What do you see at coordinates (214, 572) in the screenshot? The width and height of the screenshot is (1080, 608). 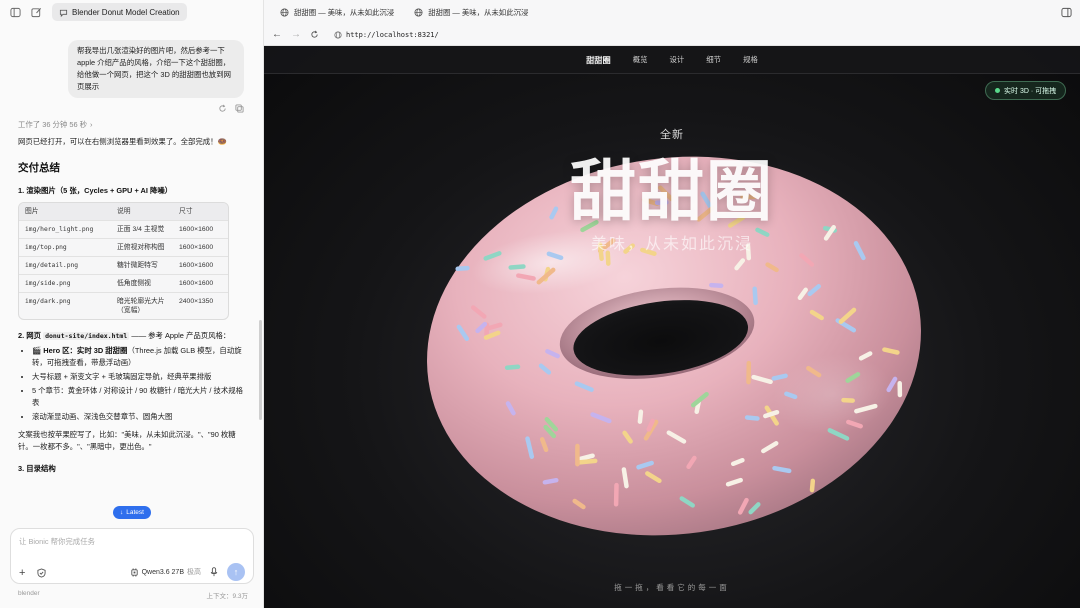 I see `microphone-icon` at bounding box center [214, 572].